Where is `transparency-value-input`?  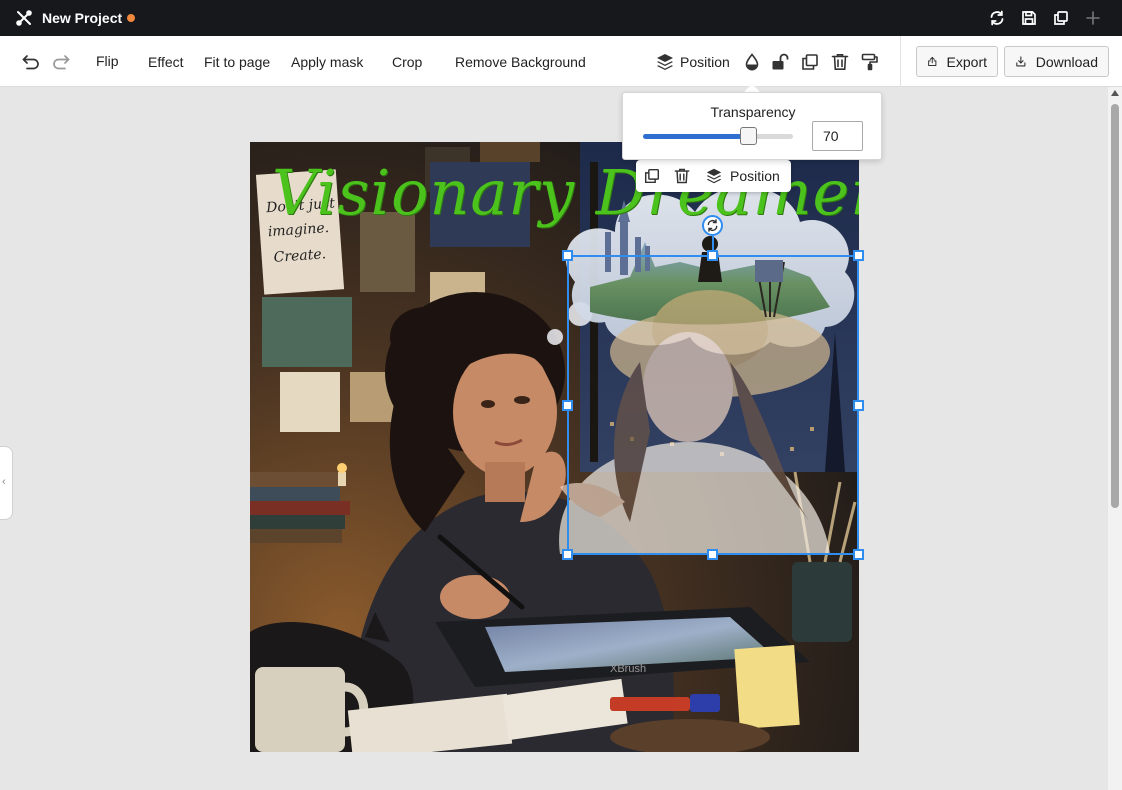 transparency-value-input is located at coordinates (837, 136).